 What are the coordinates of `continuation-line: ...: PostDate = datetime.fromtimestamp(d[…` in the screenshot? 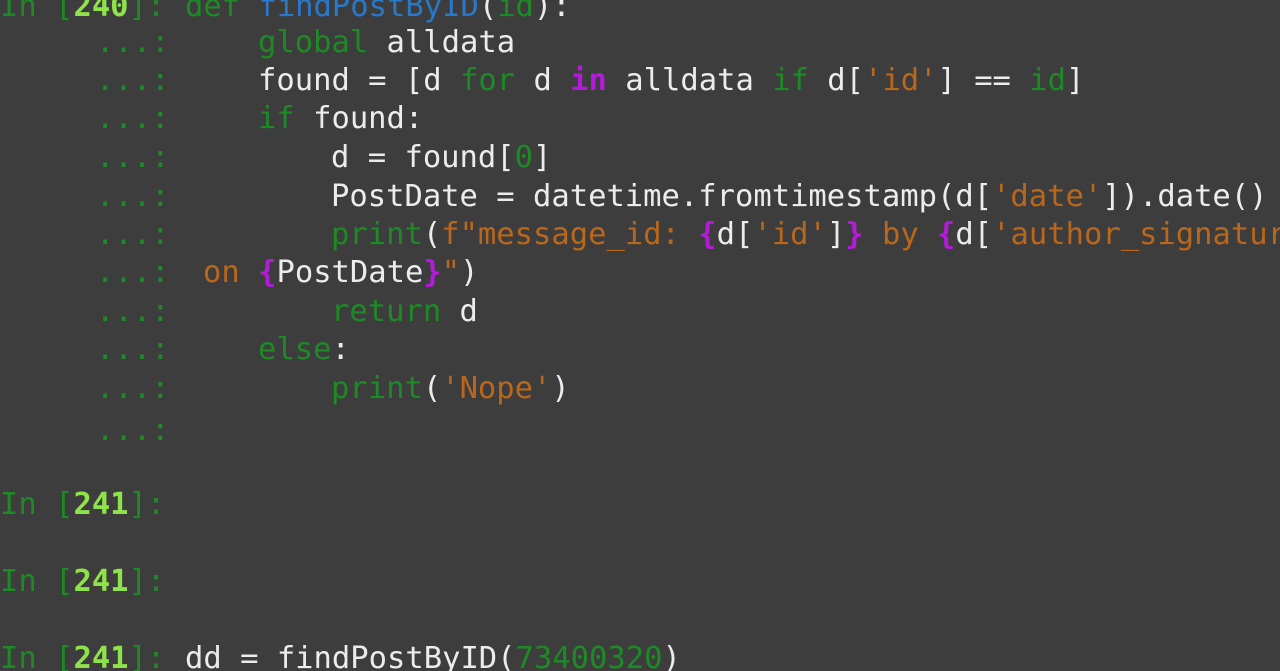 It's located at (640, 197).